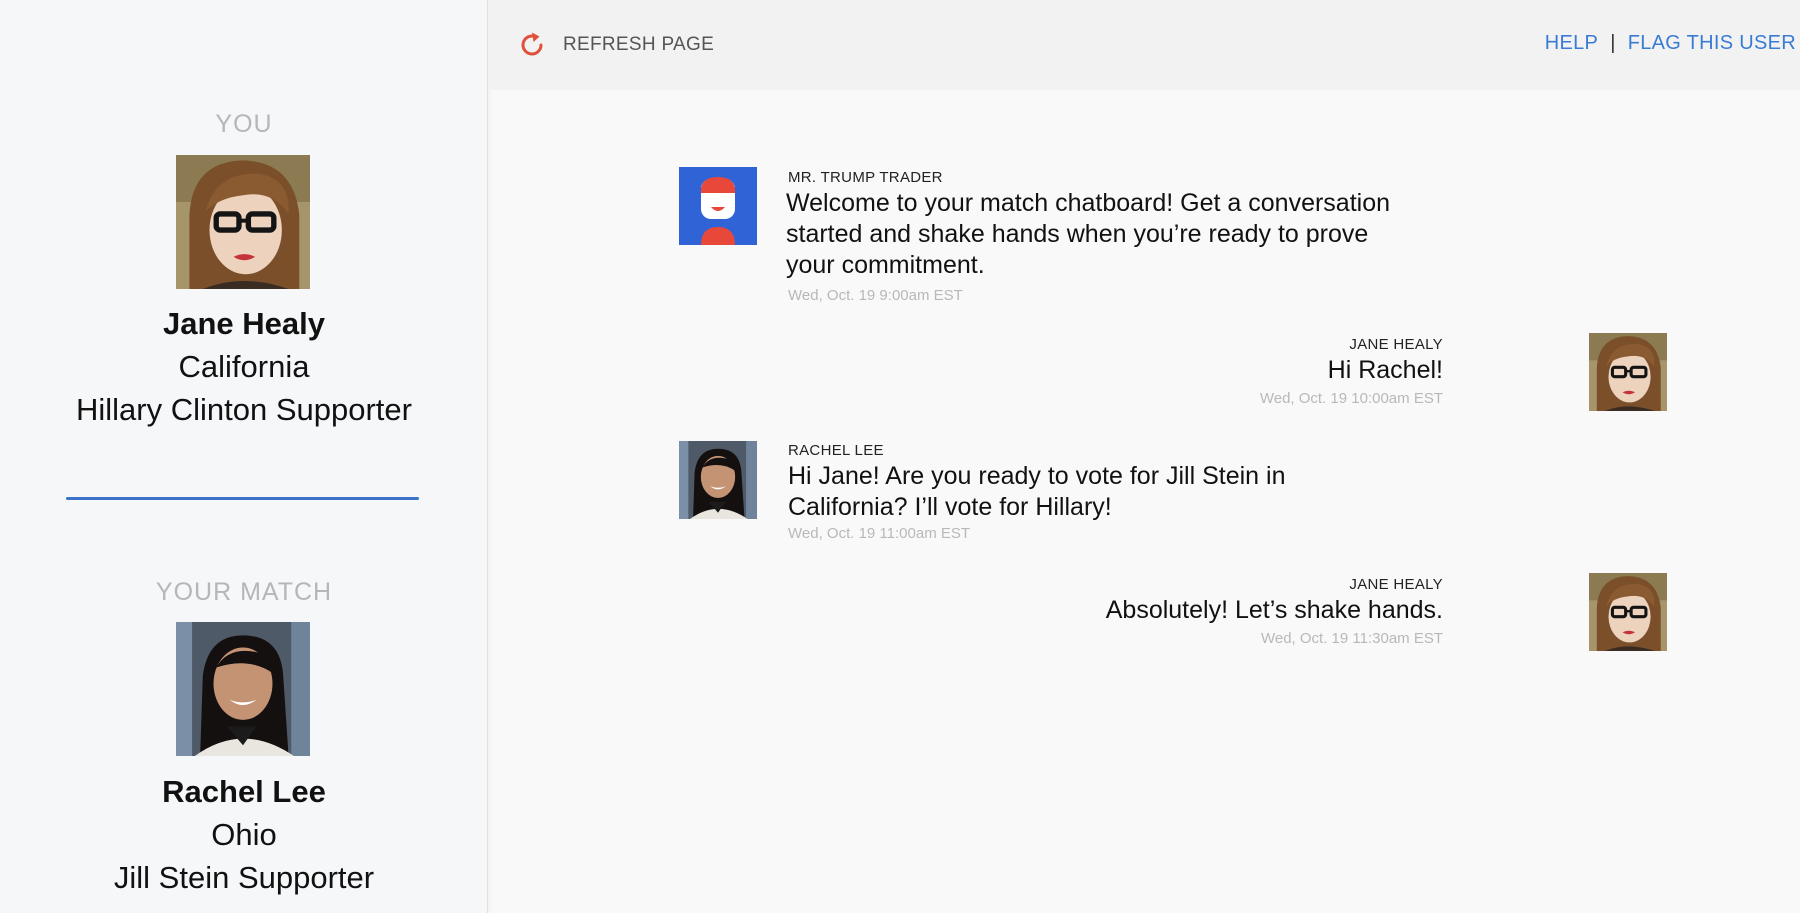 The image size is (1800, 913). I want to click on your-match-label: YOUR MATCH, so click(244, 592).